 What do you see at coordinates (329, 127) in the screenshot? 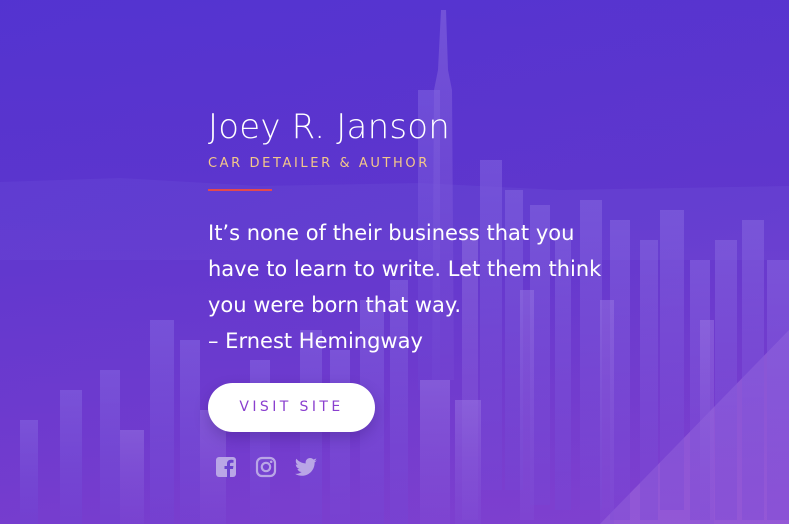
I see `profile-name: Joey R. Janson` at bounding box center [329, 127].